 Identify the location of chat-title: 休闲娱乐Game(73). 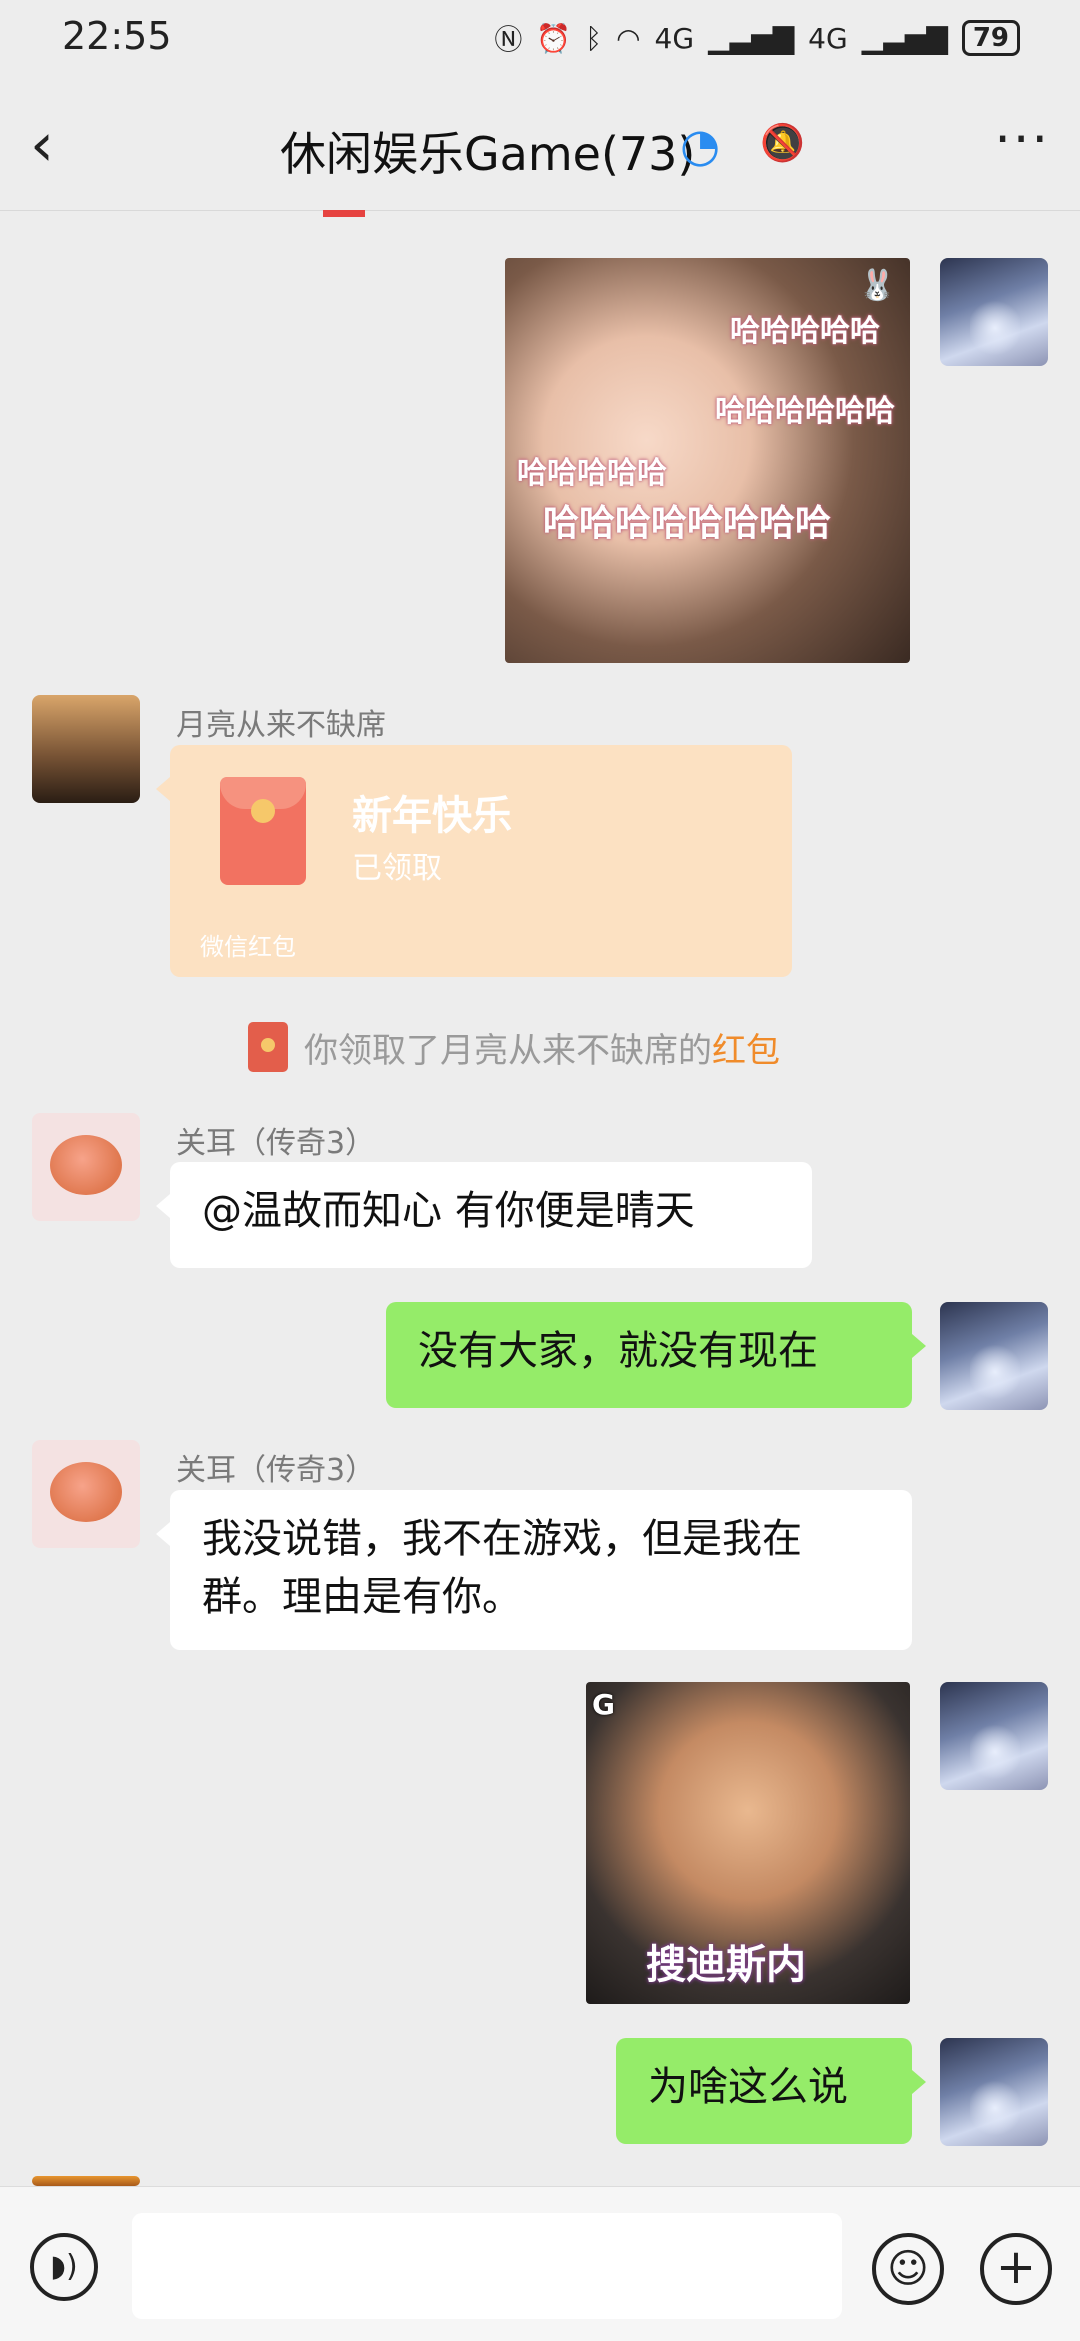
(488, 154).